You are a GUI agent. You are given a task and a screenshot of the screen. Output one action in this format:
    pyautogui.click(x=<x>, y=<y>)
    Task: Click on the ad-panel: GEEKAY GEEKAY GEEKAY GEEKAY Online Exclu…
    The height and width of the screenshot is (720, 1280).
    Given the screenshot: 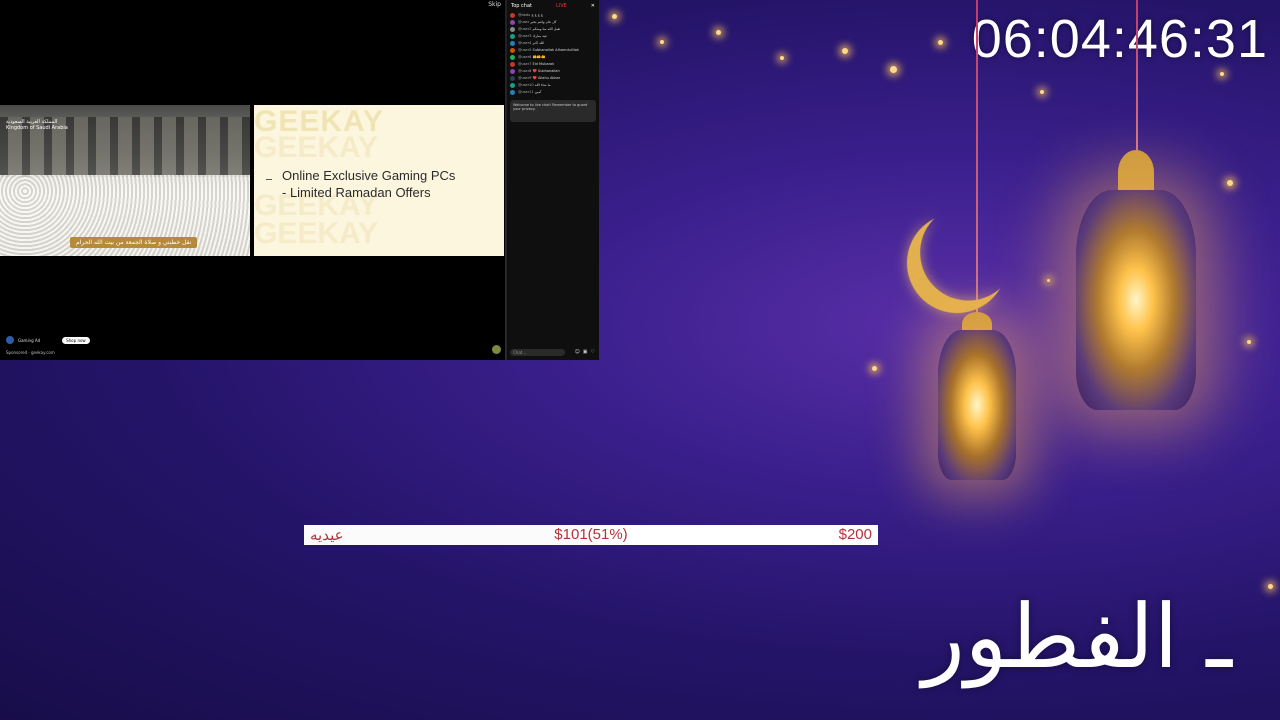 What is the action you would take?
    pyautogui.click(x=379, y=180)
    